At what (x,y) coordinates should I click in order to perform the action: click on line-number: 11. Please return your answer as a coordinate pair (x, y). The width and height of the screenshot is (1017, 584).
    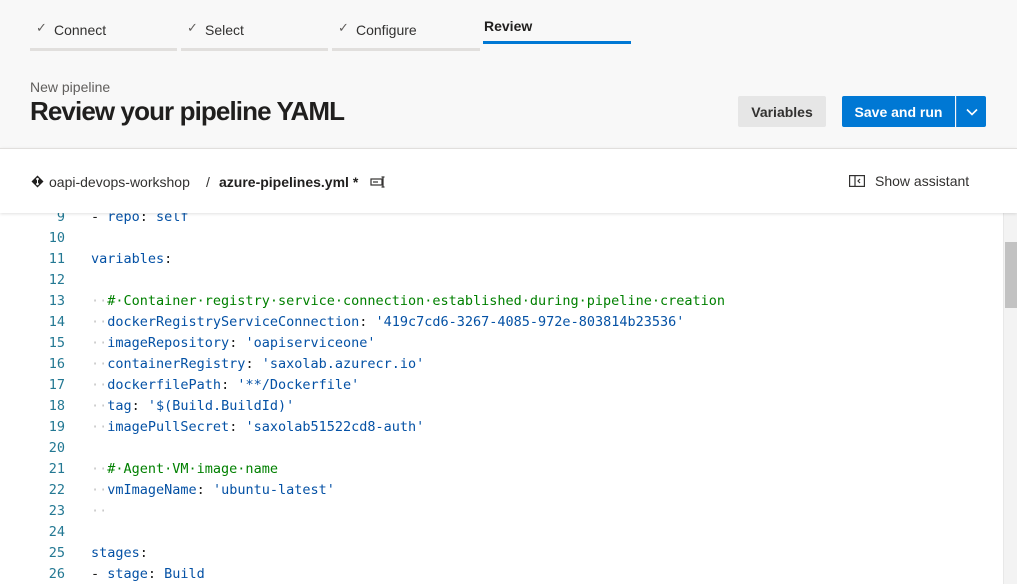
    Looking at the image, I should click on (56, 259).